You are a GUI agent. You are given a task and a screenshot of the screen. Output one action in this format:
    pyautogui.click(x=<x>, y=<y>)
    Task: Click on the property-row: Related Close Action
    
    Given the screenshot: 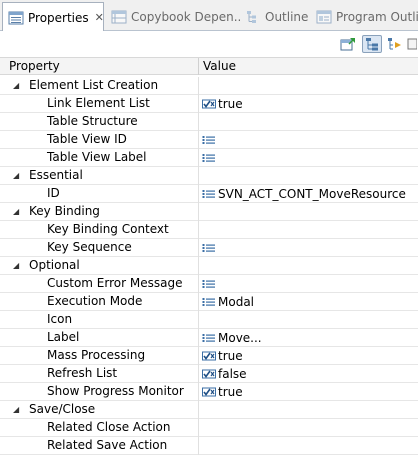 What is the action you would take?
    pyautogui.click(x=209, y=428)
    